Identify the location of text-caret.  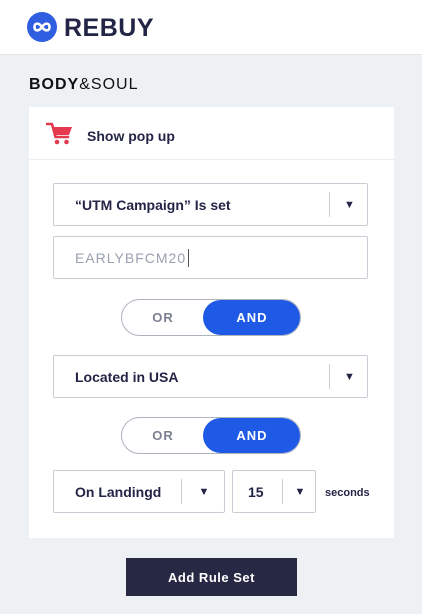
(189, 257).